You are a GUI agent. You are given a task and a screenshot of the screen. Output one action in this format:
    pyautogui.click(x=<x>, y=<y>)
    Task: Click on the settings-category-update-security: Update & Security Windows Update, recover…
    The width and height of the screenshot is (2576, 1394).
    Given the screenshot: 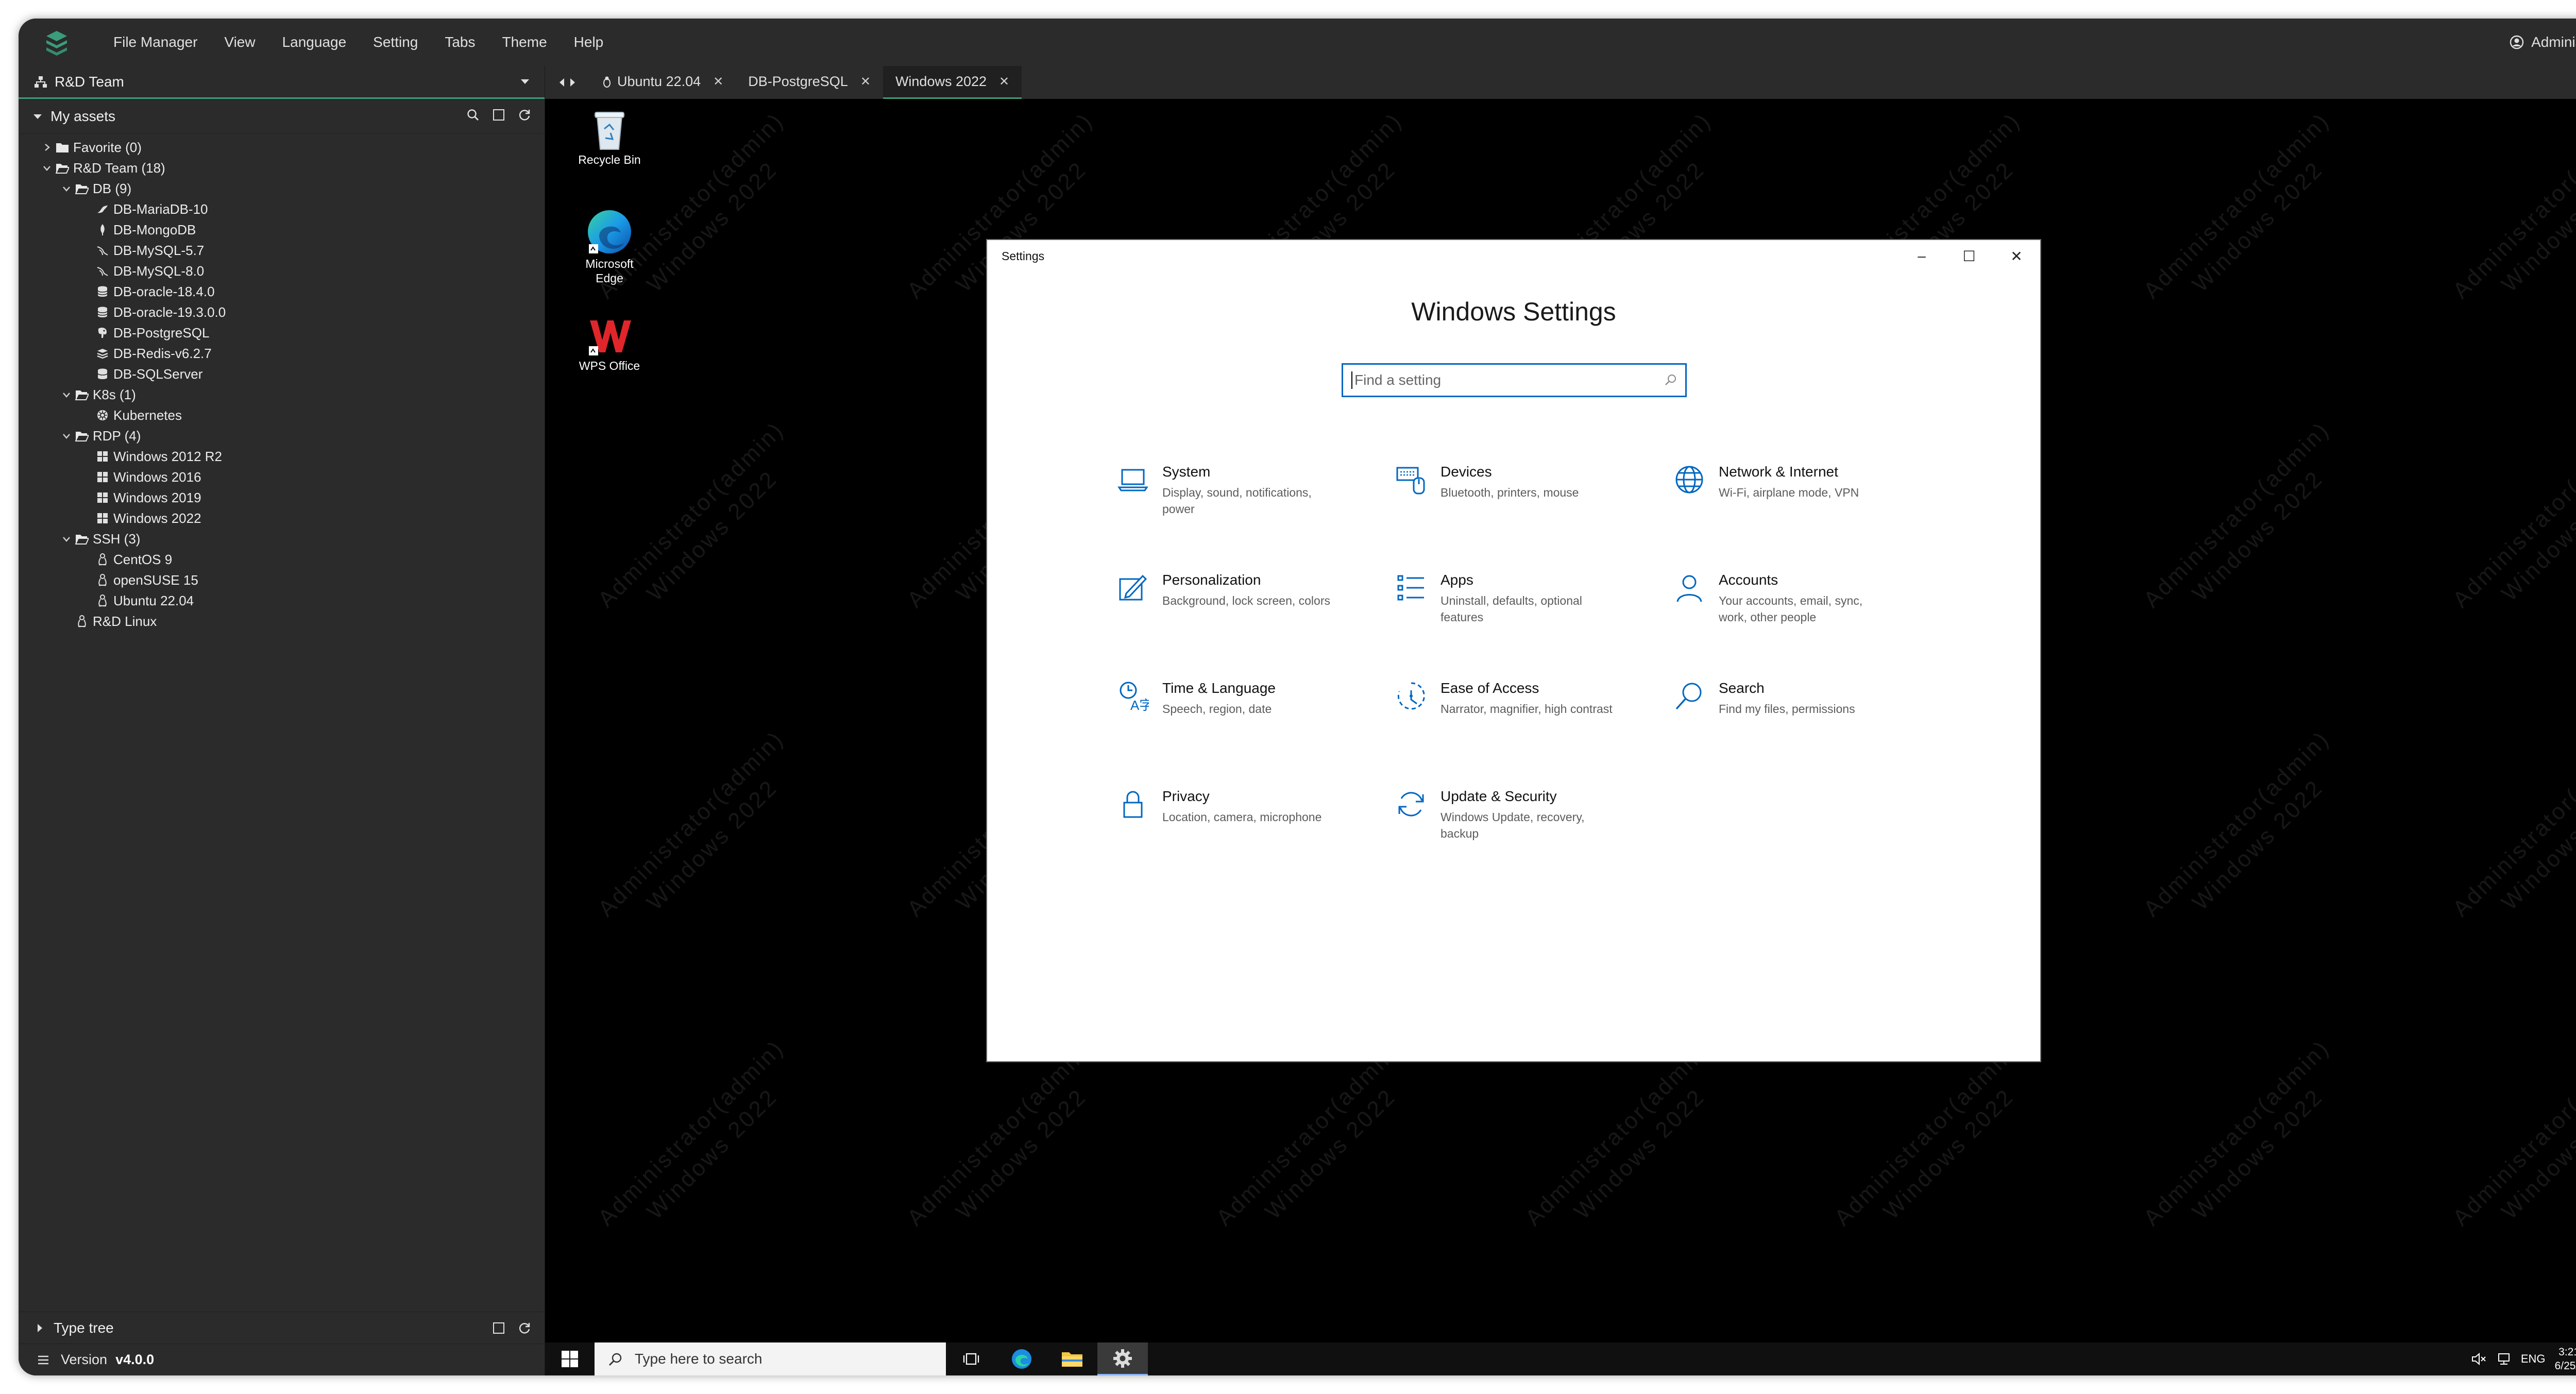 What is the action you would take?
    pyautogui.click(x=1522, y=814)
    